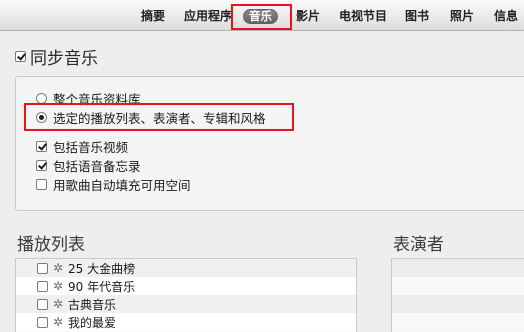 The width and height of the screenshot is (524, 332). I want to click on tab-tv-shows: 电视节目, so click(363, 16).